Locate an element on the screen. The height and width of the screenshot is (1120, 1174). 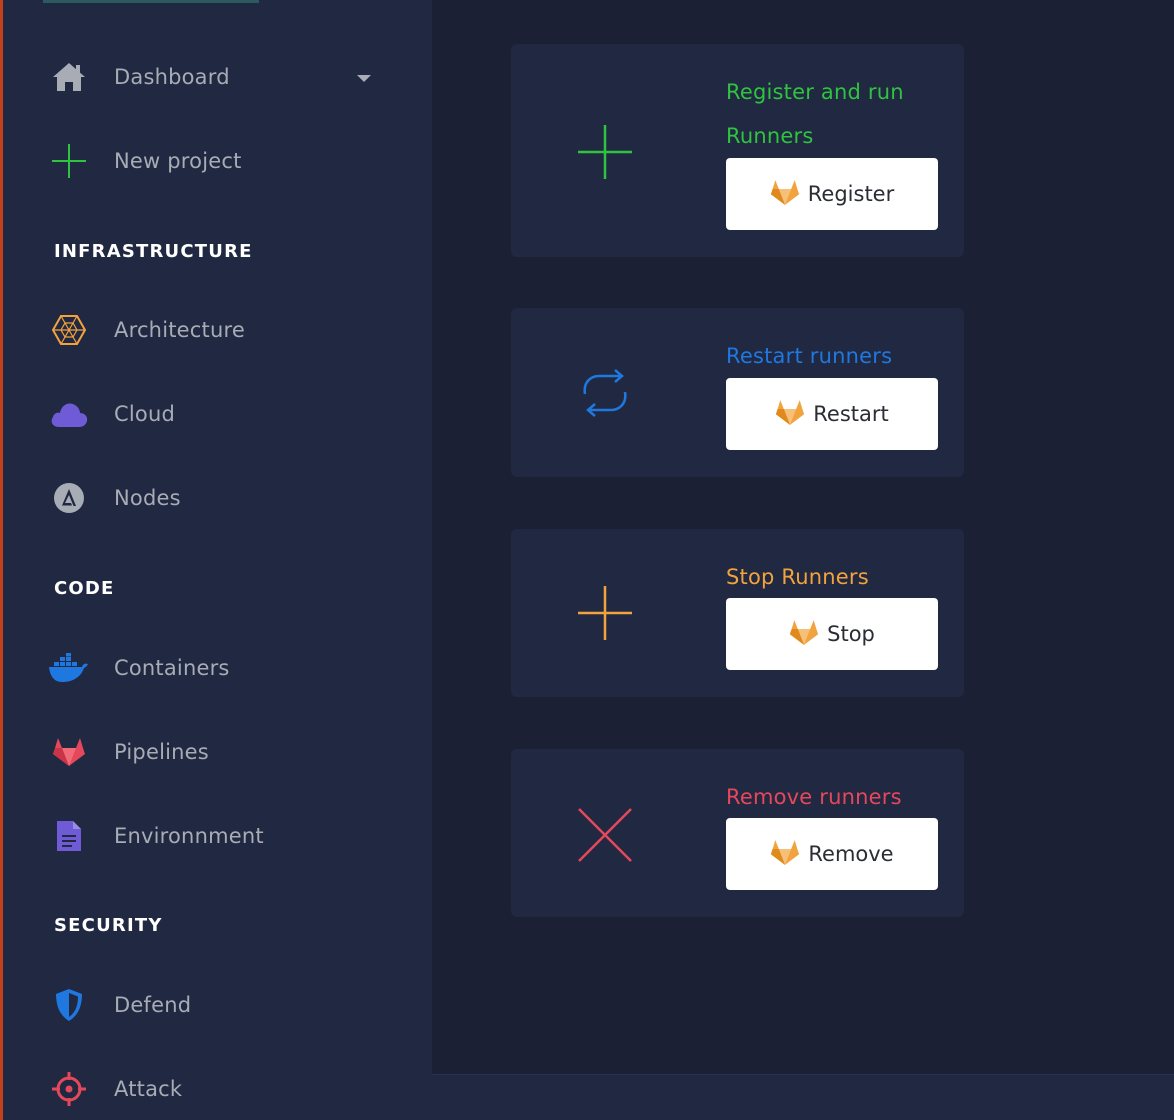
remove-button: Remove is located at coordinates (832, 854).